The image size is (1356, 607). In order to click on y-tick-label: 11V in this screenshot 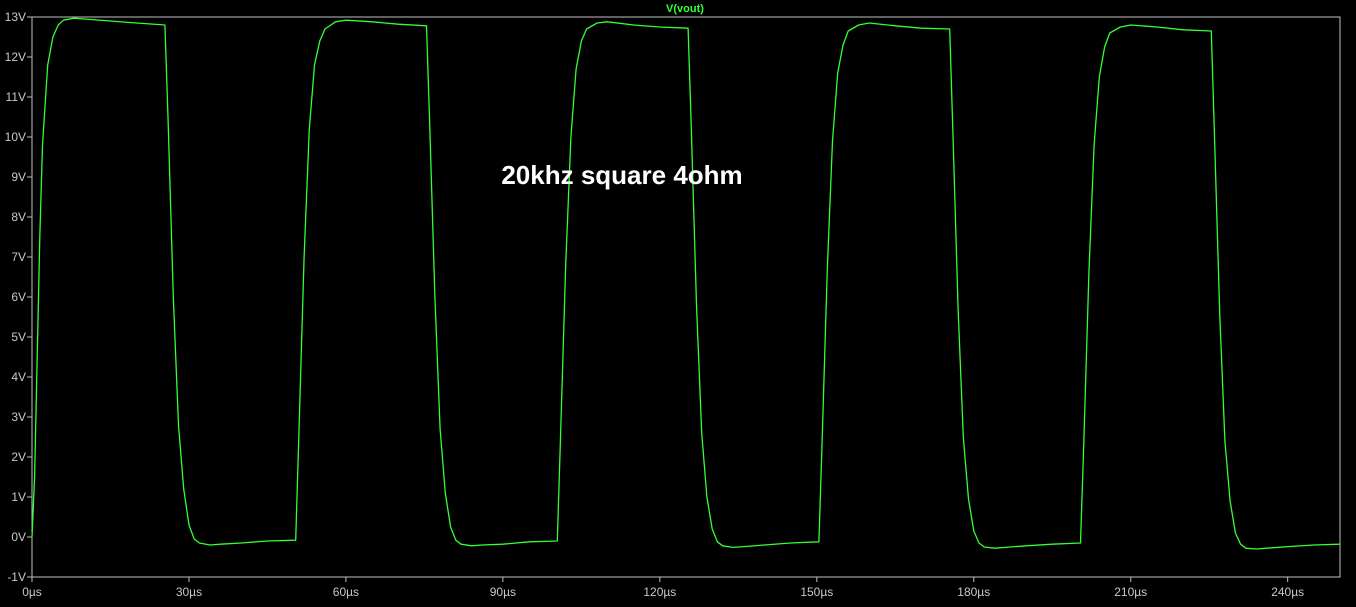, I will do `click(16, 97)`.